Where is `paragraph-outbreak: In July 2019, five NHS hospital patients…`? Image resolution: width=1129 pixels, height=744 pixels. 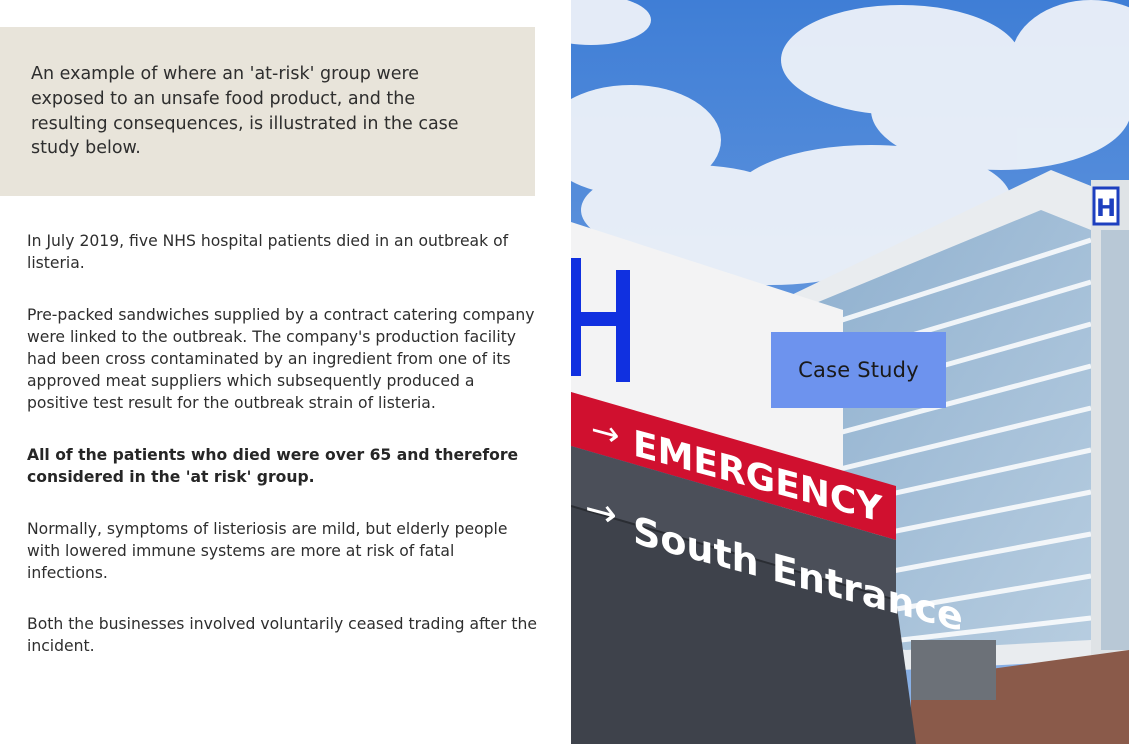 paragraph-outbreak: In July 2019, five NHS hospital patients… is located at coordinates (268, 252).